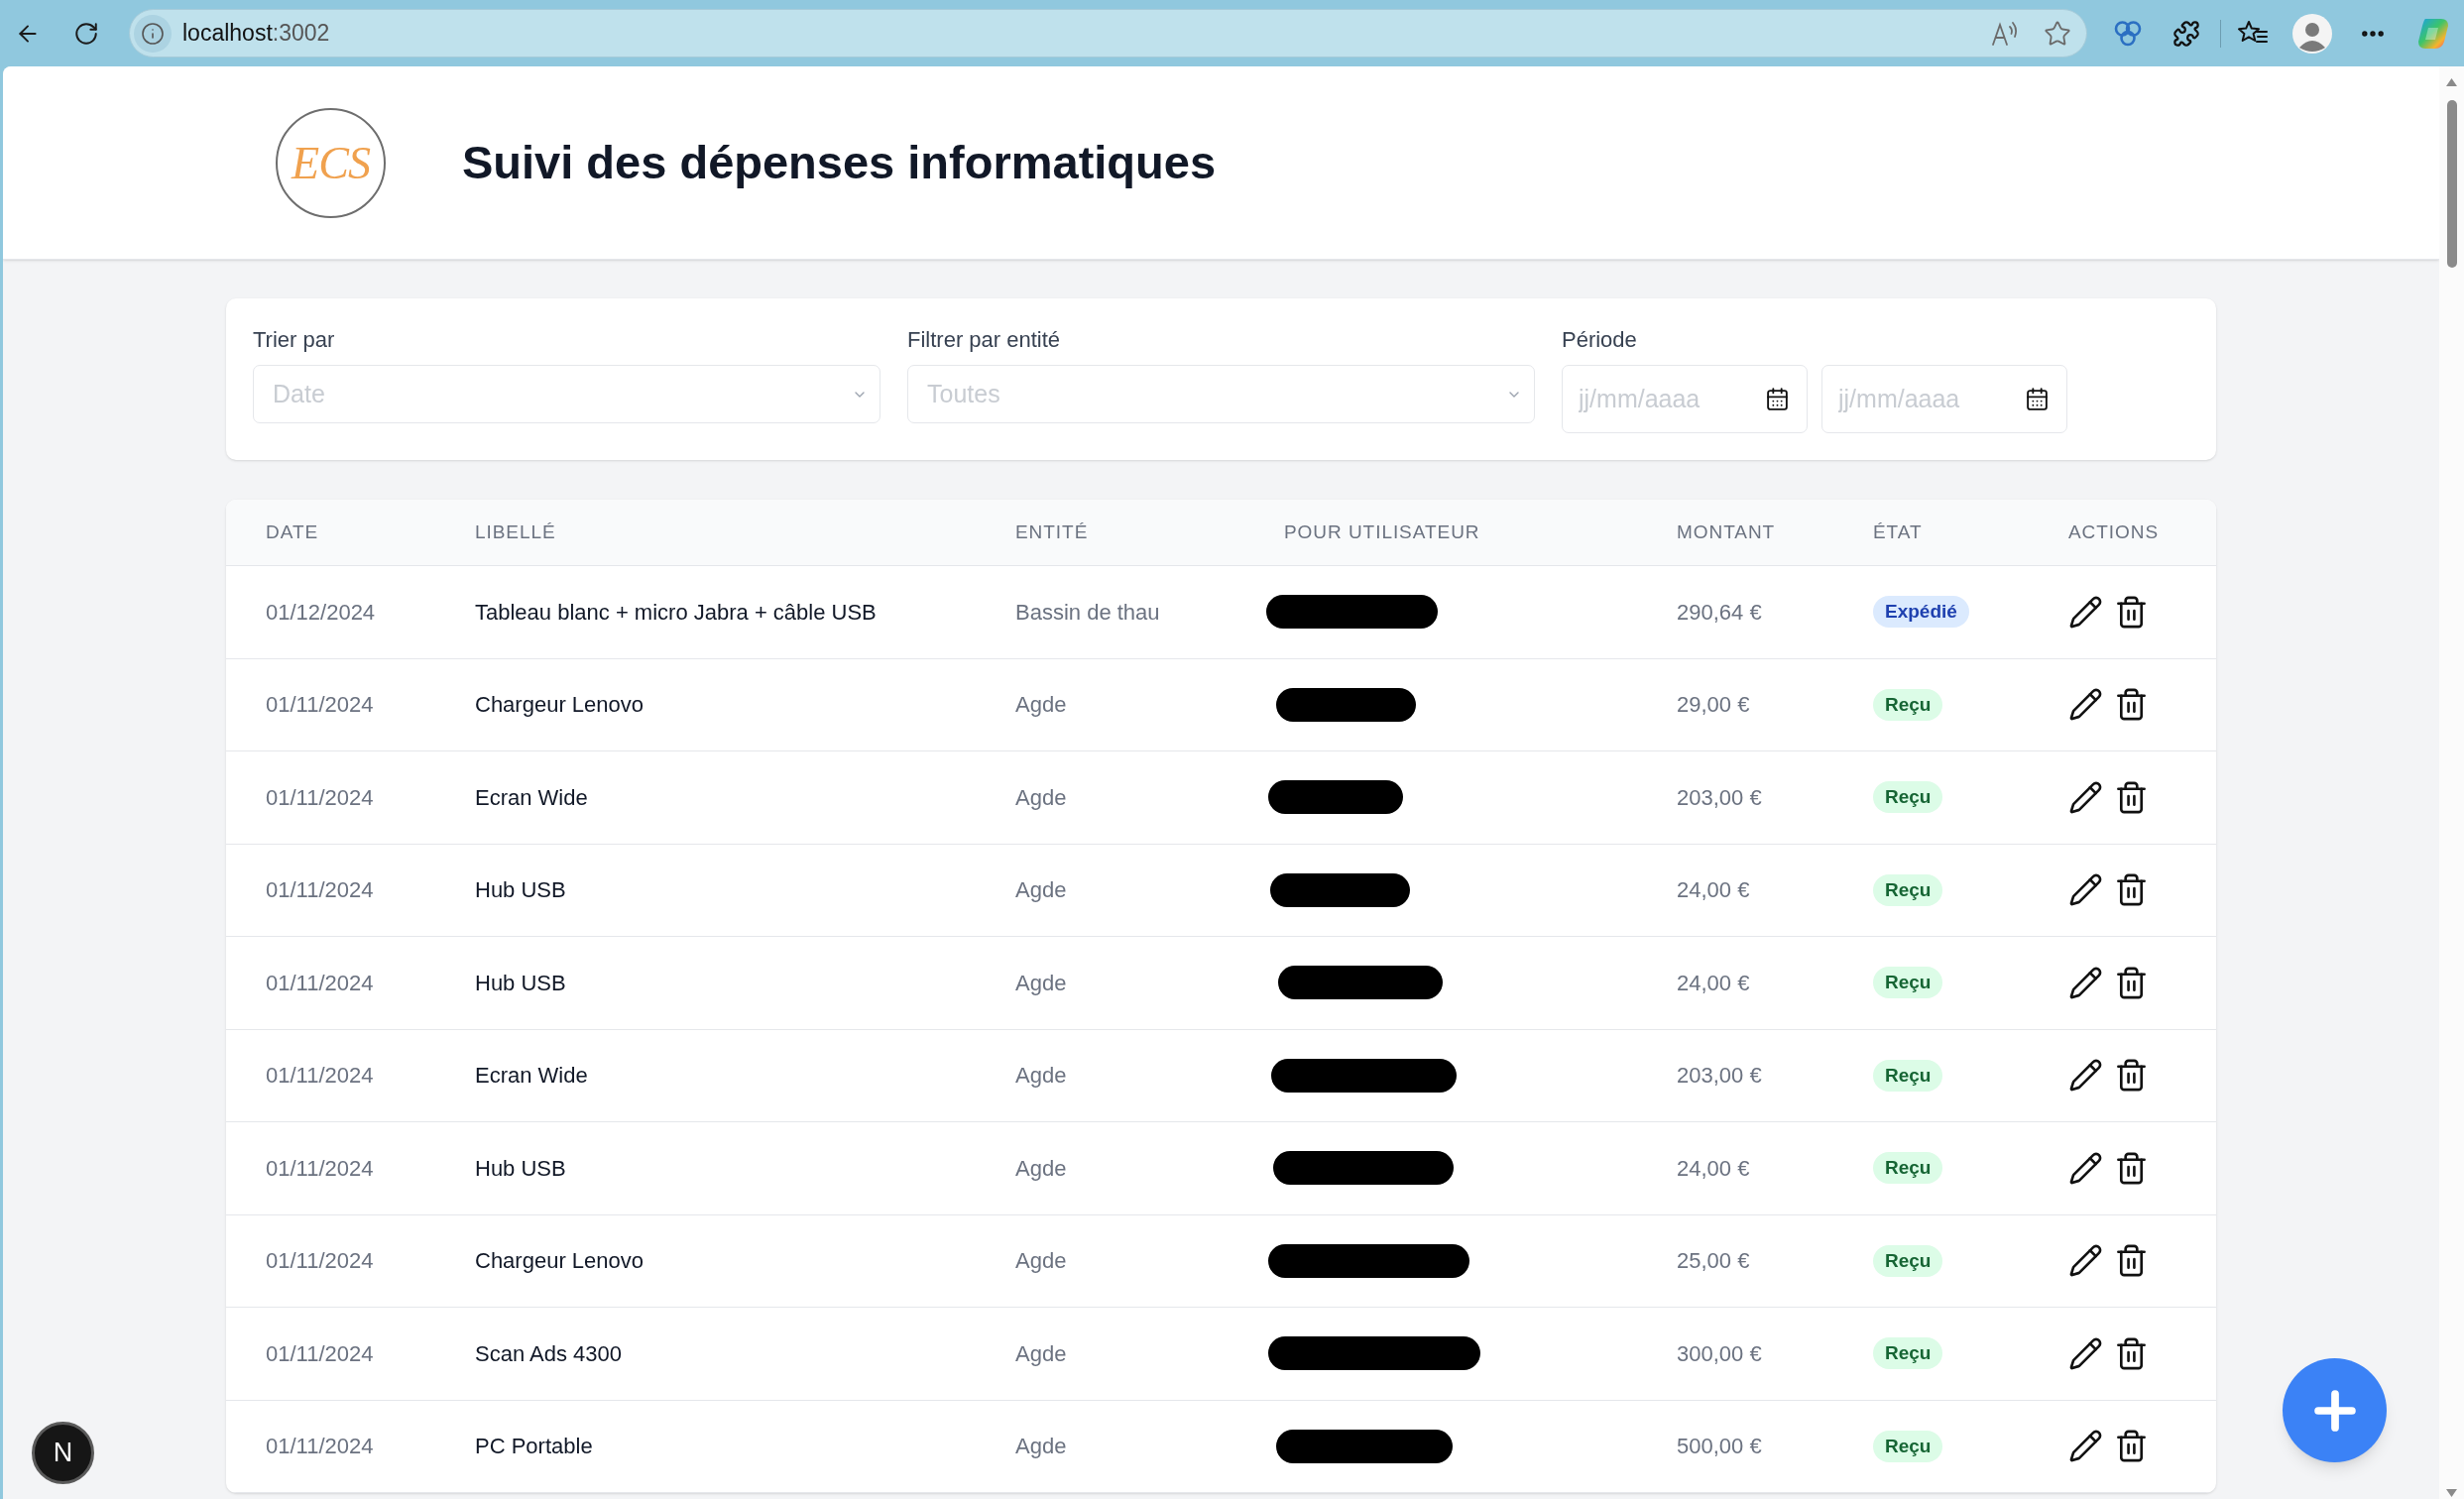  What do you see at coordinates (984, 340) in the screenshot?
I see `field-label: Filtrer par entité` at bounding box center [984, 340].